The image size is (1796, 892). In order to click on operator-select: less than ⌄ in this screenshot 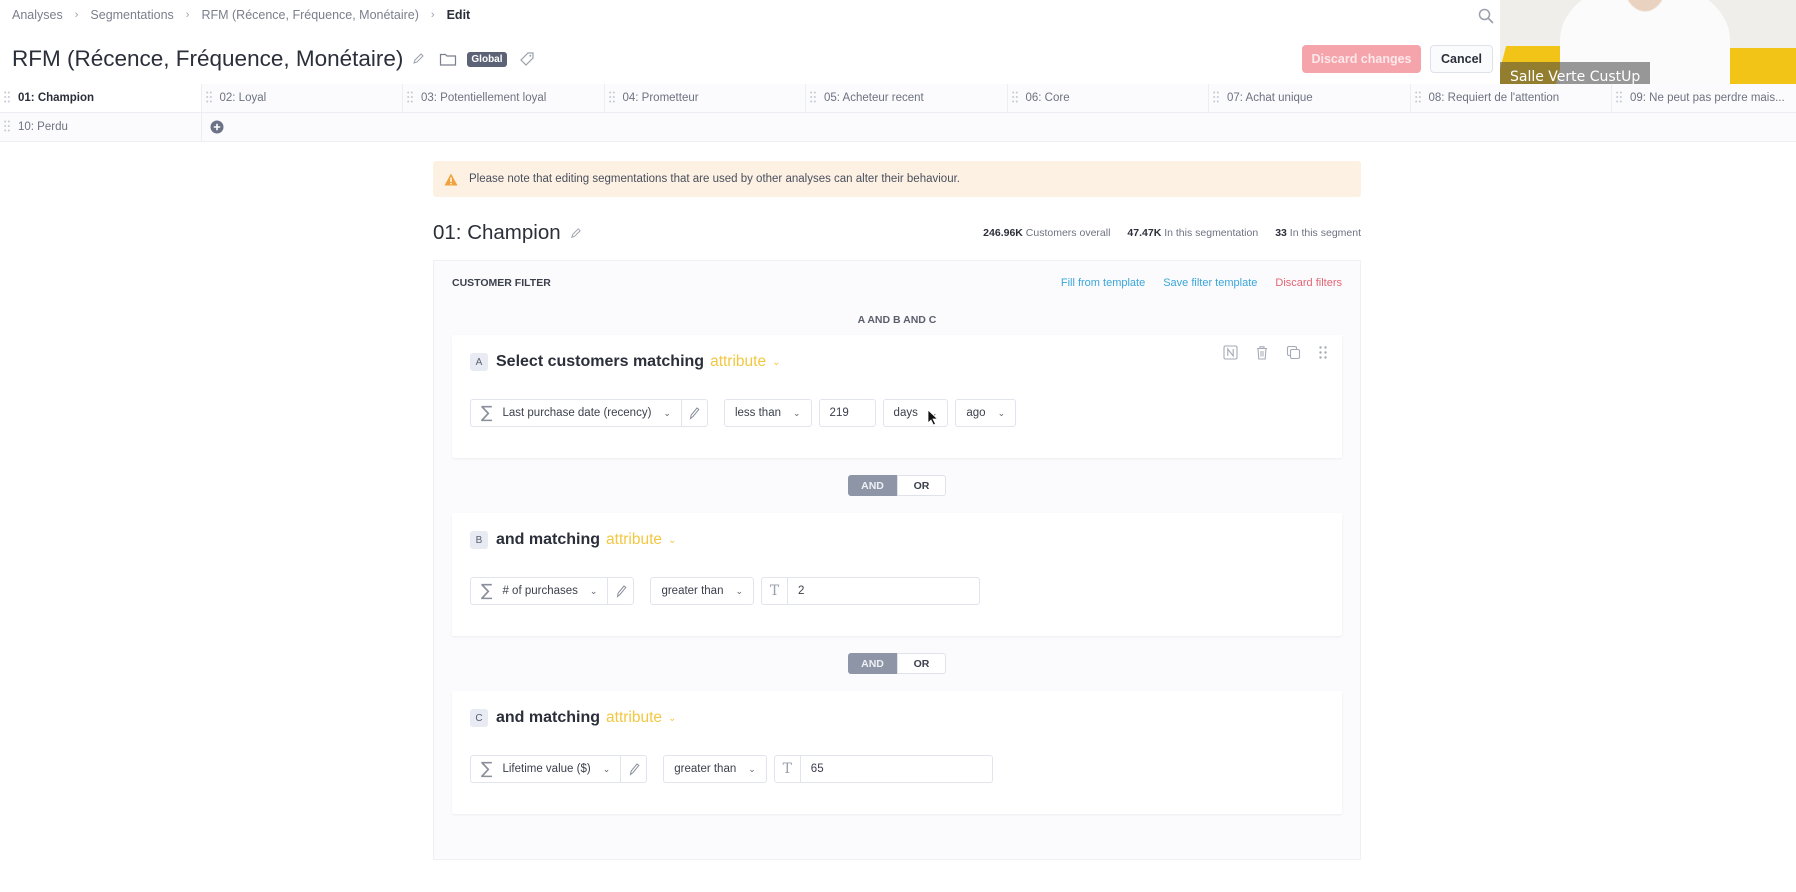, I will do `click(767, 413)`.